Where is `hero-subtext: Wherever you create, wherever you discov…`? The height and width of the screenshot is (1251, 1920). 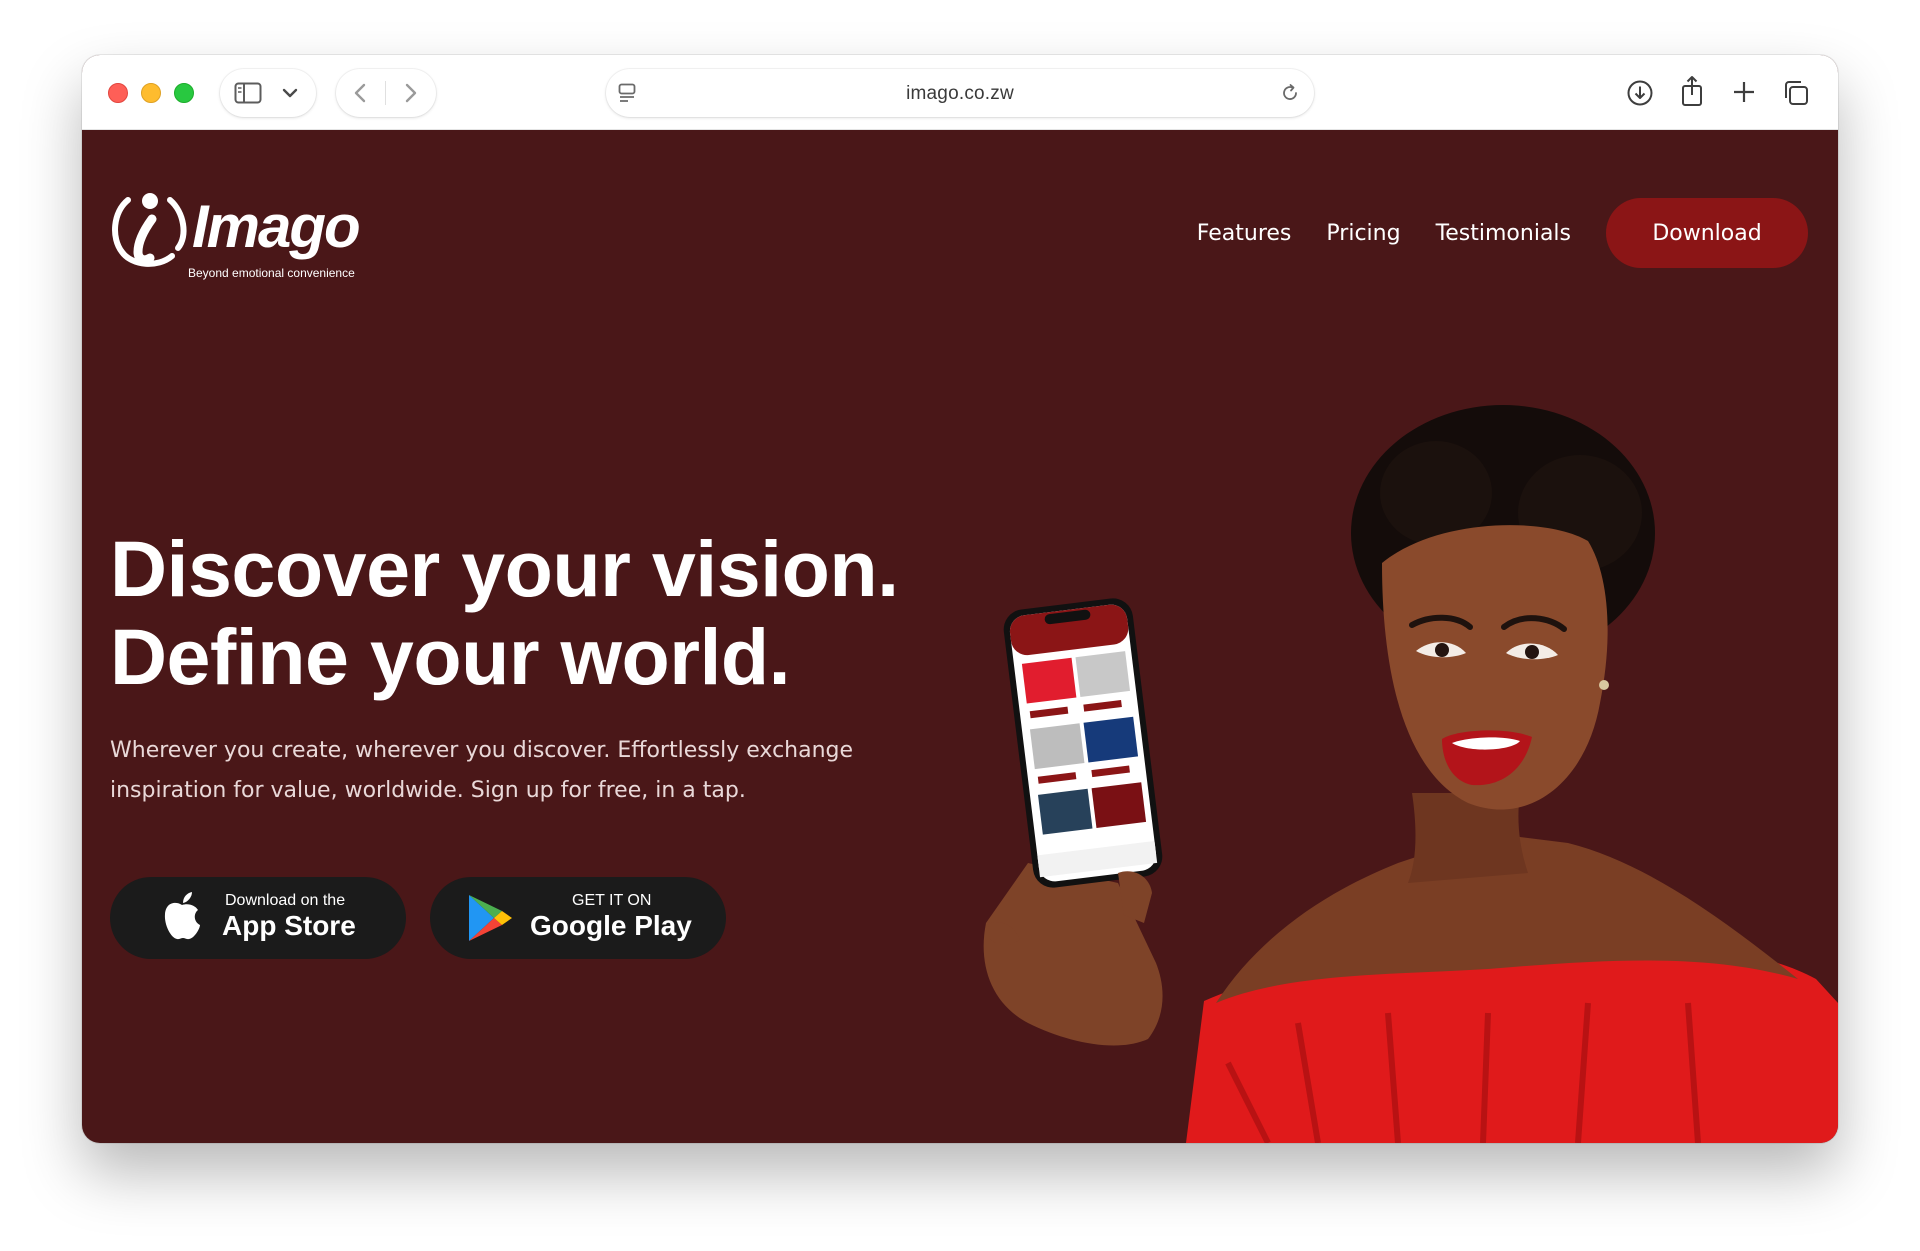
hero-subtext: Wherever you create, wherever you discov… is located at coordinates (482, 770).